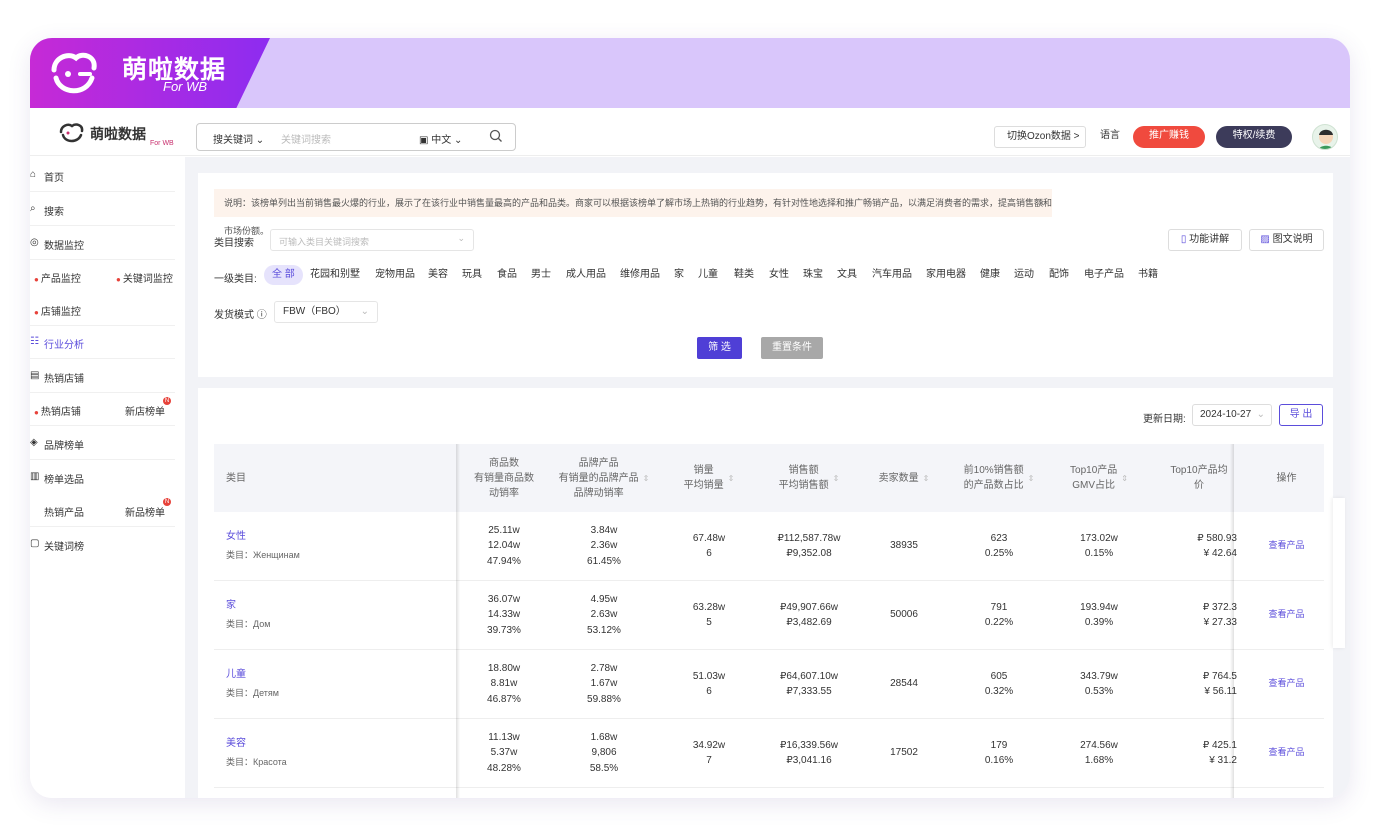  What do you see at coordinates (326, 312) in the screenshot?
I see `ship-mode-select: FBW（FBO） ⌄` at bounding box center [326, 312].